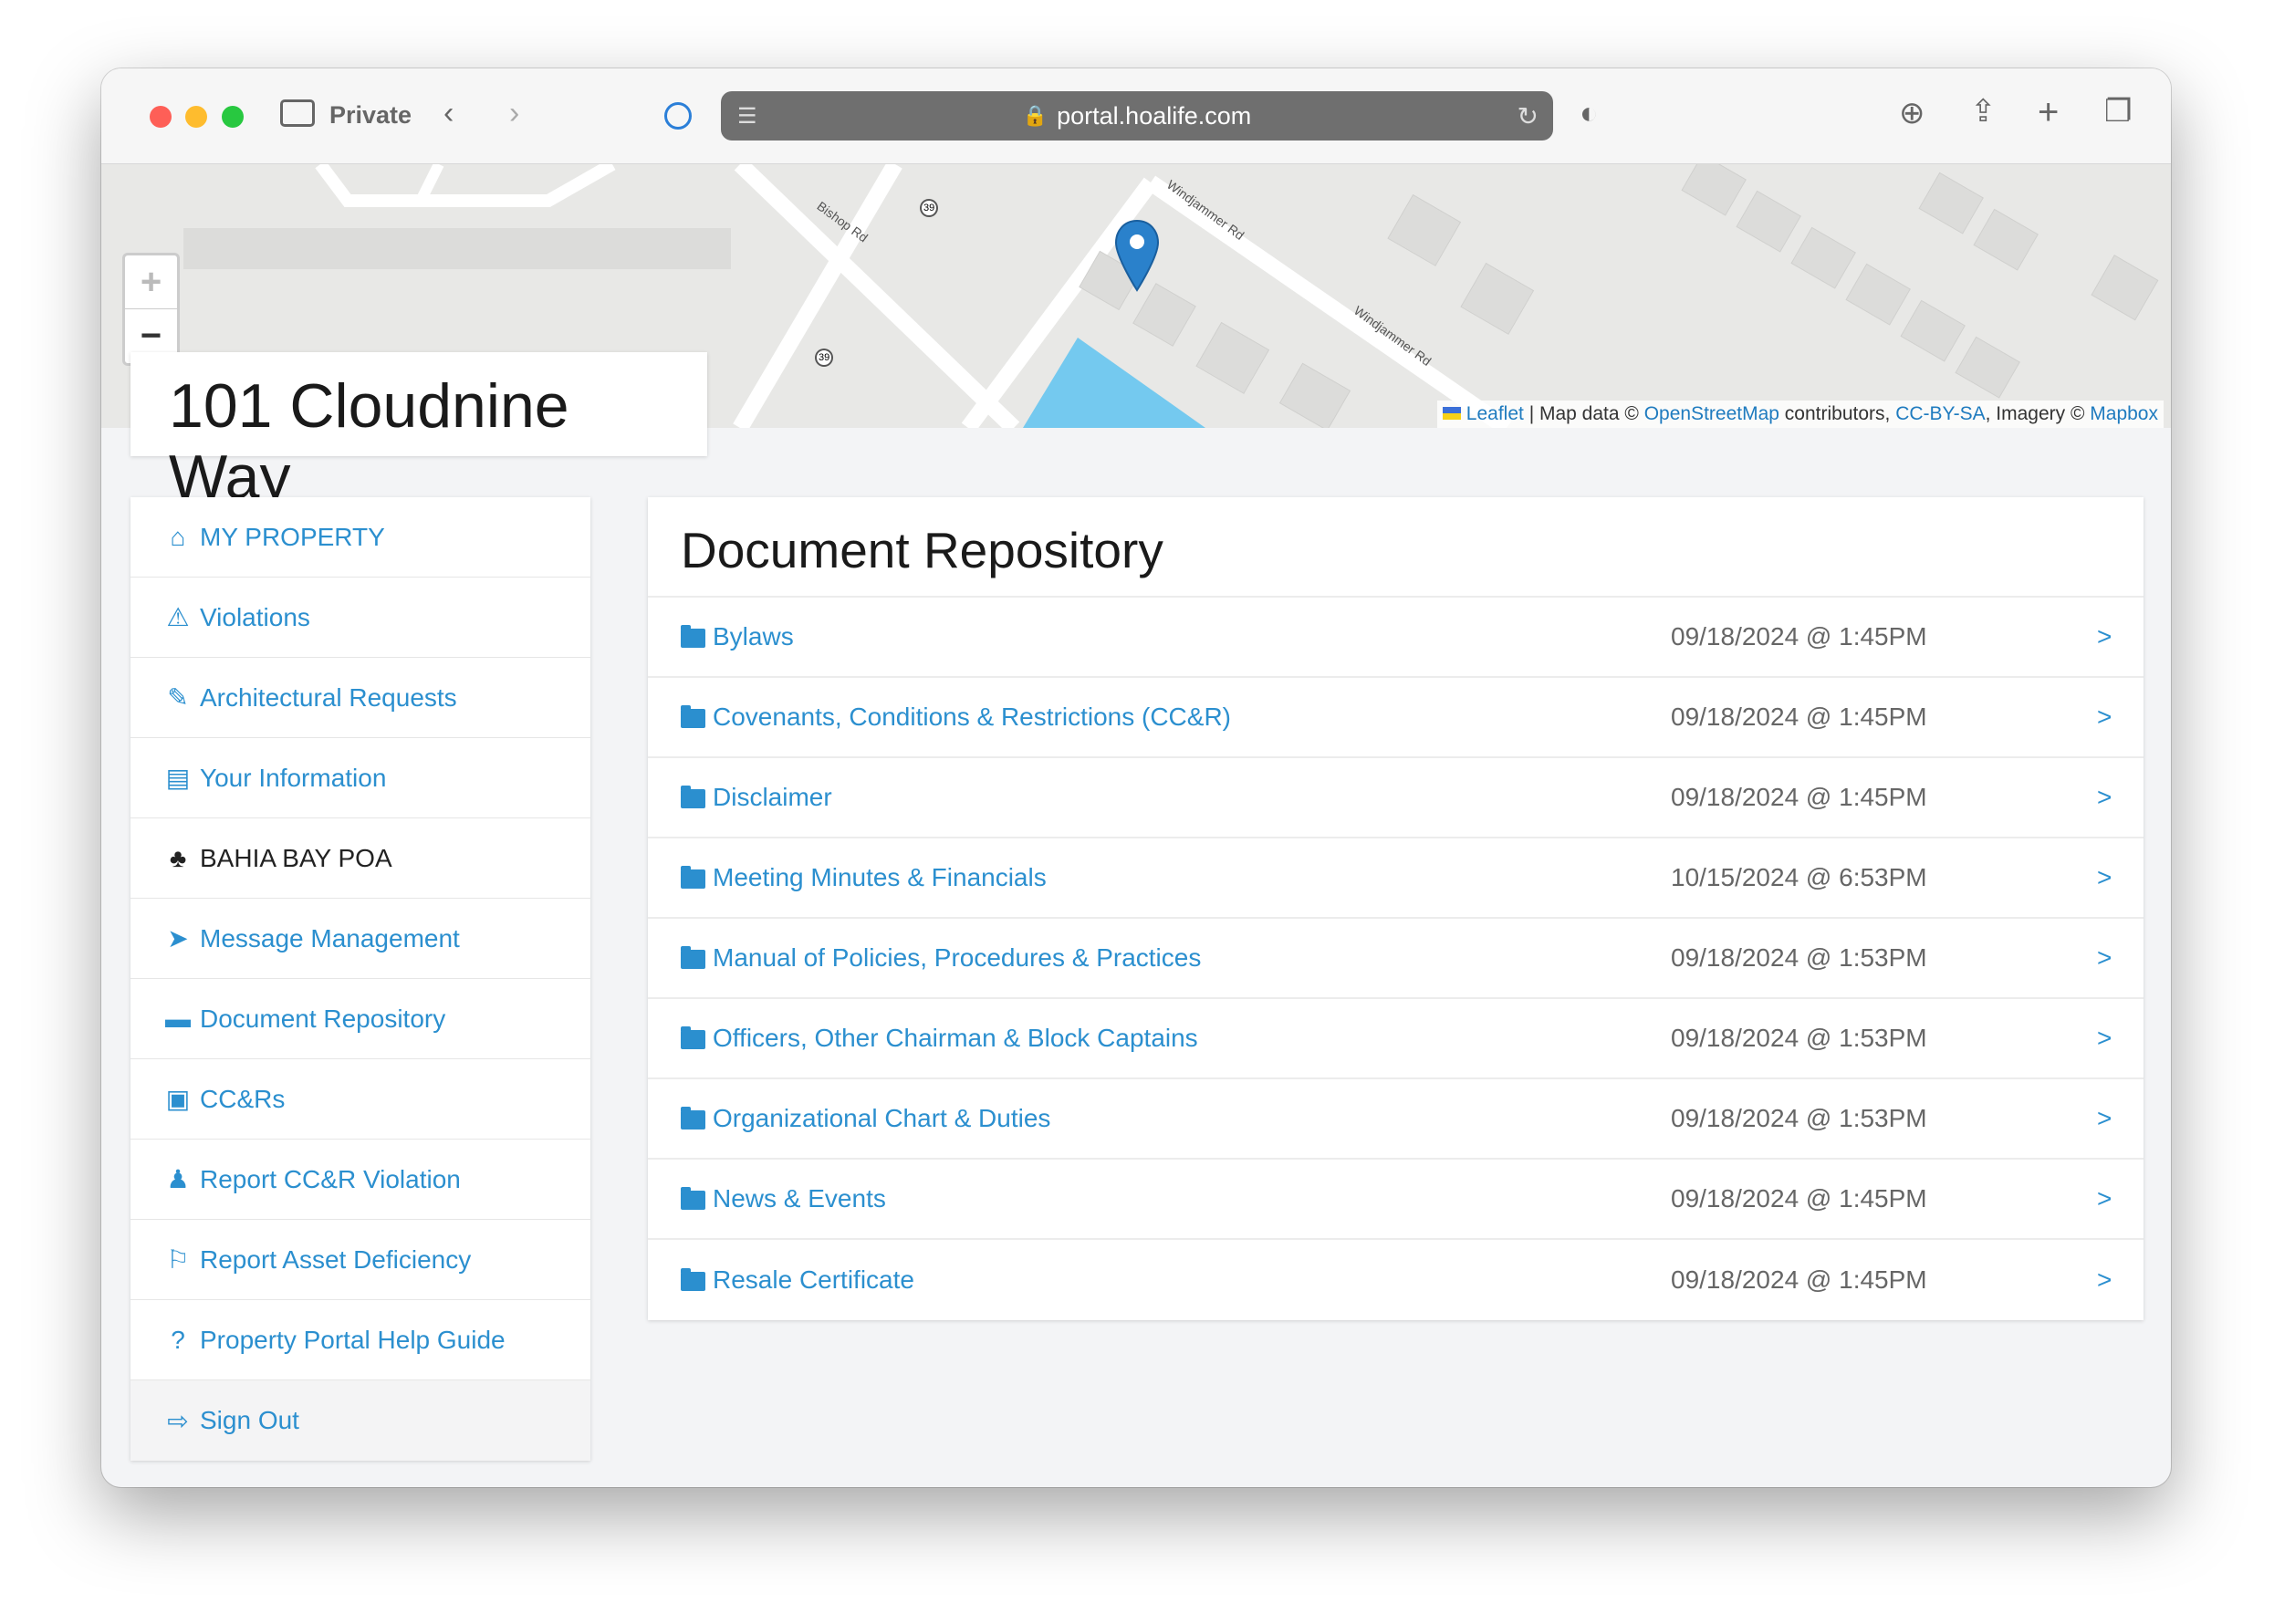  What do you see at coordinates (1940, 414) in the screenshot?
I see `license-link: CC-BY-SA` at bounding box center [1940, 414].